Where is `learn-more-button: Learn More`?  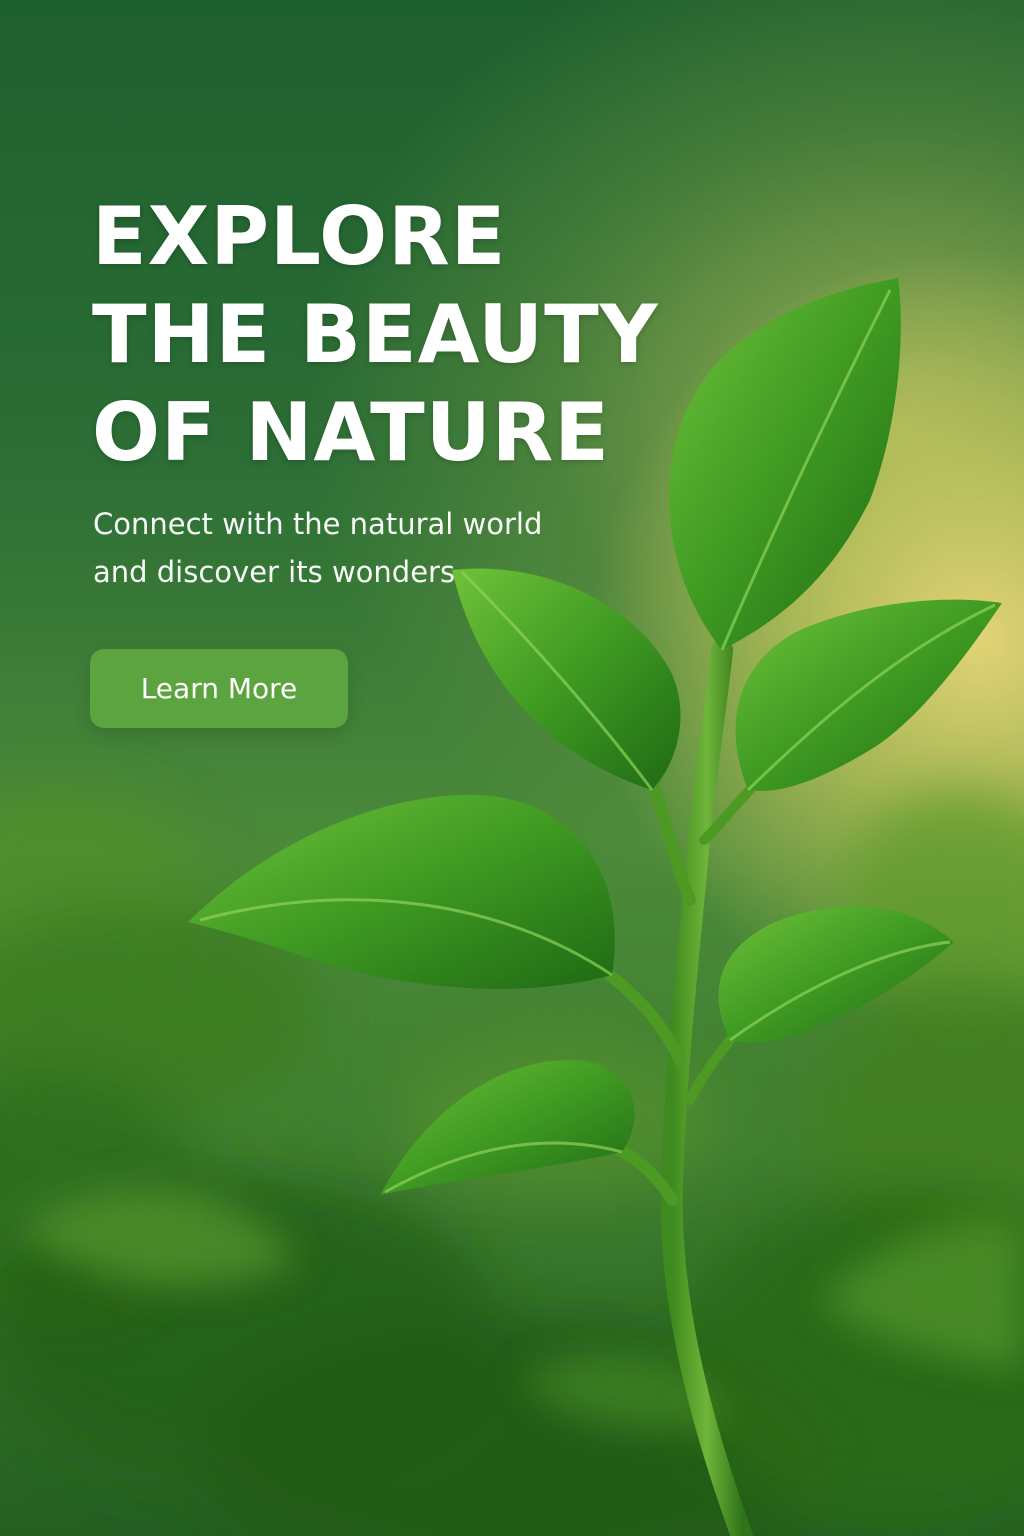 learn-more-button: Learn More is located at coordinates (219, 688).